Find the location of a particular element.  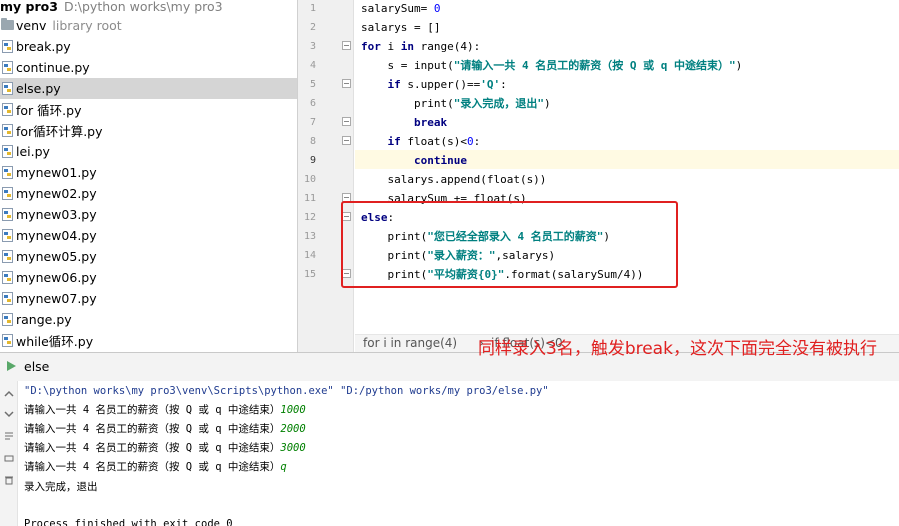

tree-item-file: continue.py is located at coordinates (148, 67).